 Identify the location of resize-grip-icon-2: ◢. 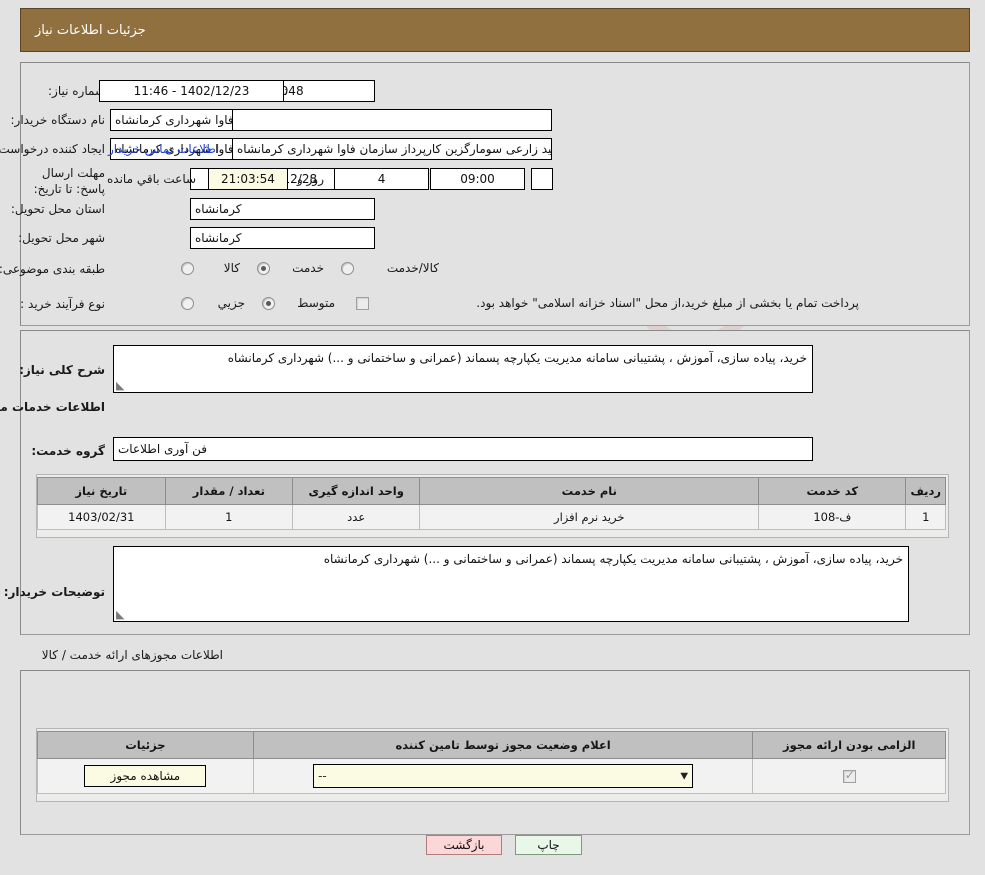
(121, 614).